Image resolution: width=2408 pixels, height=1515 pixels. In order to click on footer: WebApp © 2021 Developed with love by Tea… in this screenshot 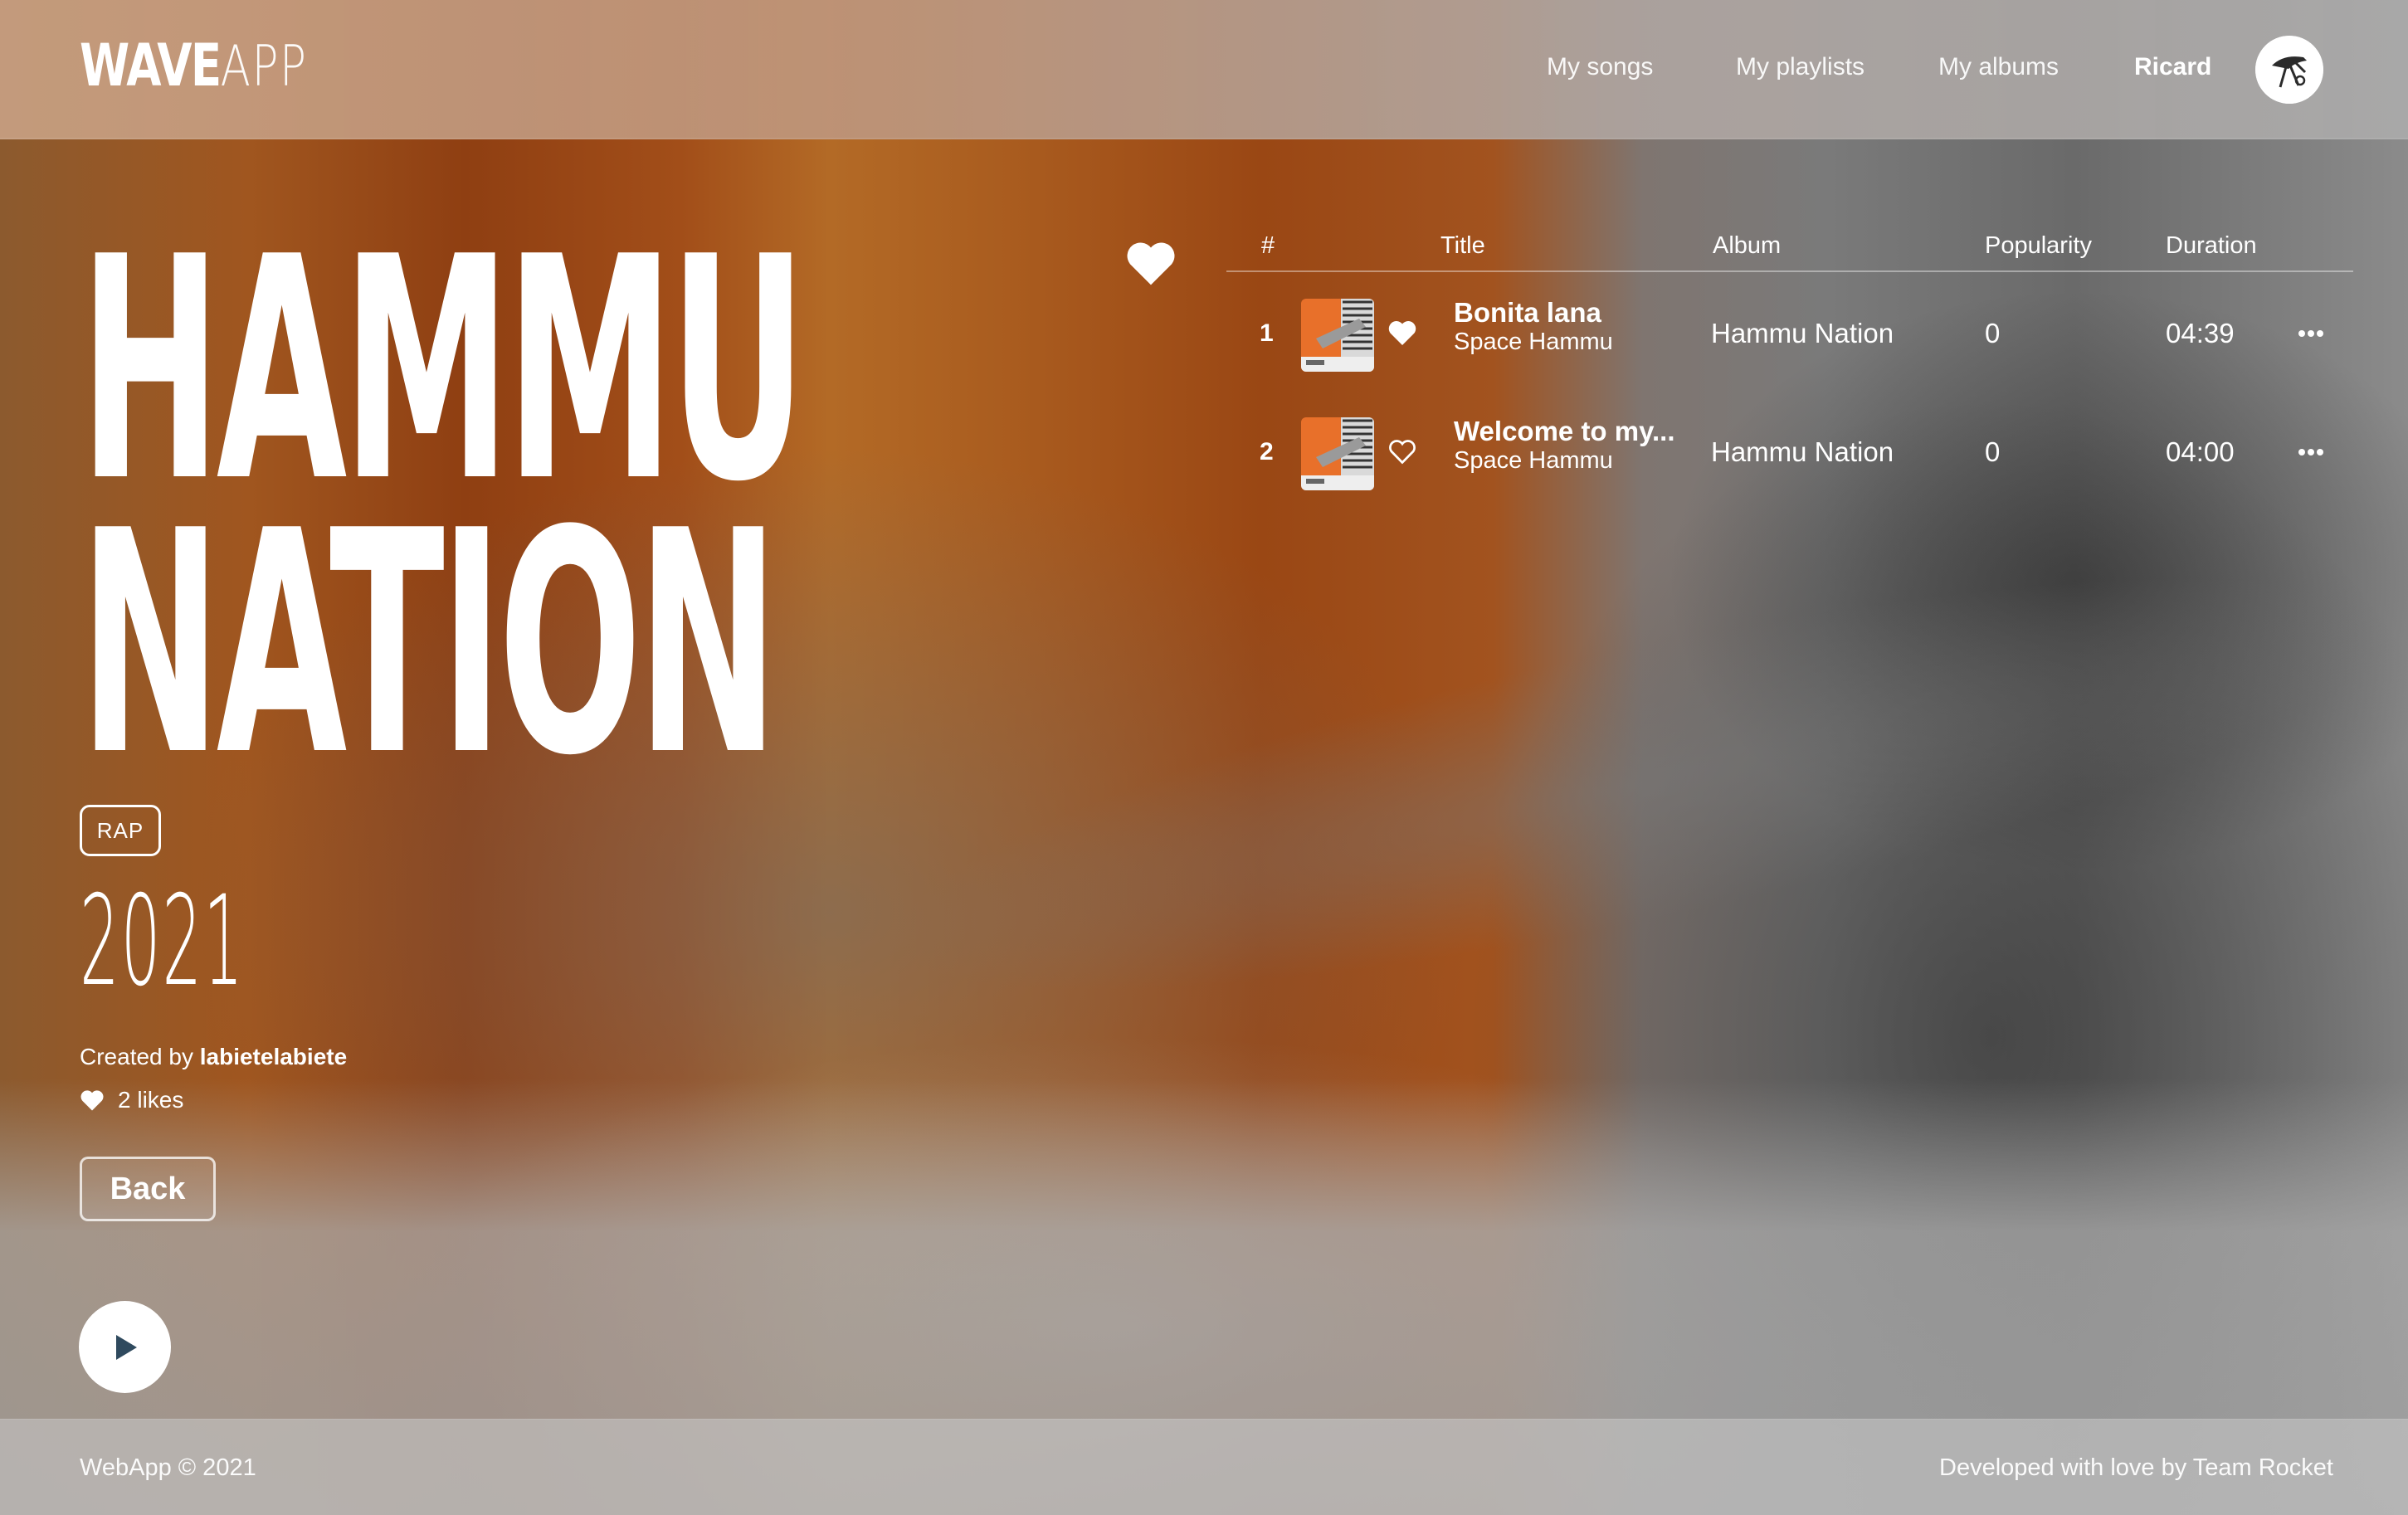, I will do `click(1204, 1467)`.